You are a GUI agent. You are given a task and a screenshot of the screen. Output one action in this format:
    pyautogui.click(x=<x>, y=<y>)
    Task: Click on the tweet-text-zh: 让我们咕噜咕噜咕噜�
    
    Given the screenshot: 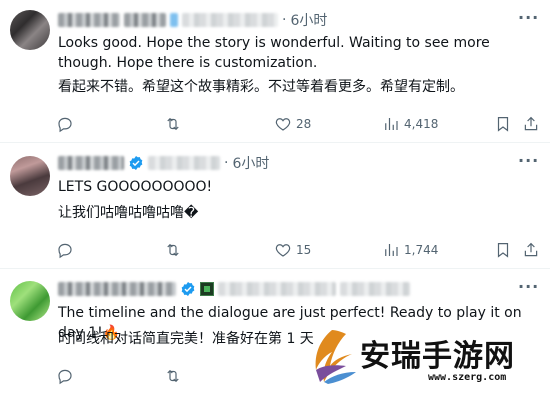 What is the action you would take?
    pyautogui.click(x=128, y=213)
    